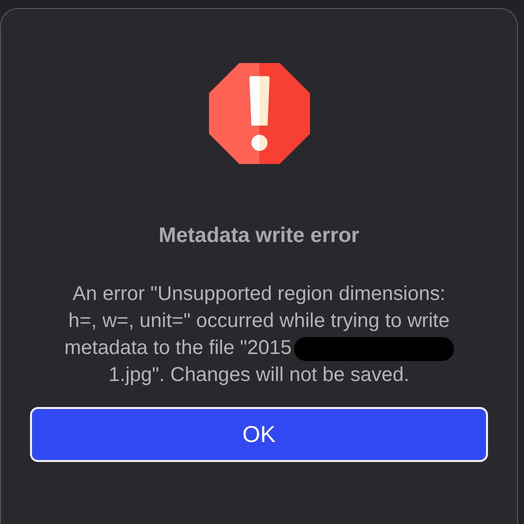  Describe the element at coordinates (259, 375) in the screenshot. I see `message-text: 1.jpg". Changes will not be saved.` at that location.